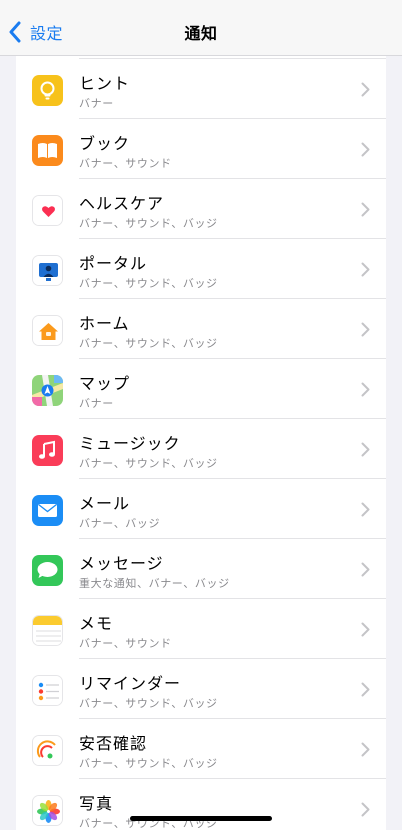 This screenshot has height=830, width=402. What do you see at coordinates (105, 503) in the screenshot?
I see `item-title: メール` at bounding box center [105, 503].